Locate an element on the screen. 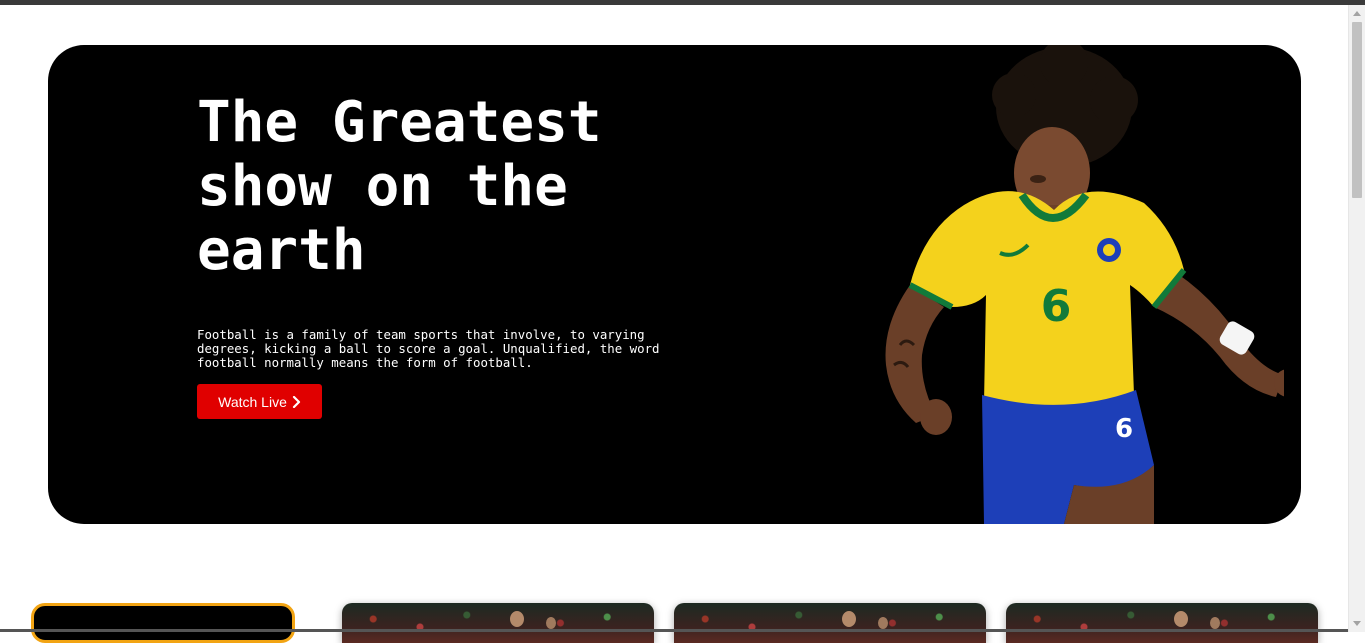  featured-card is located at coordinates (163, 623).